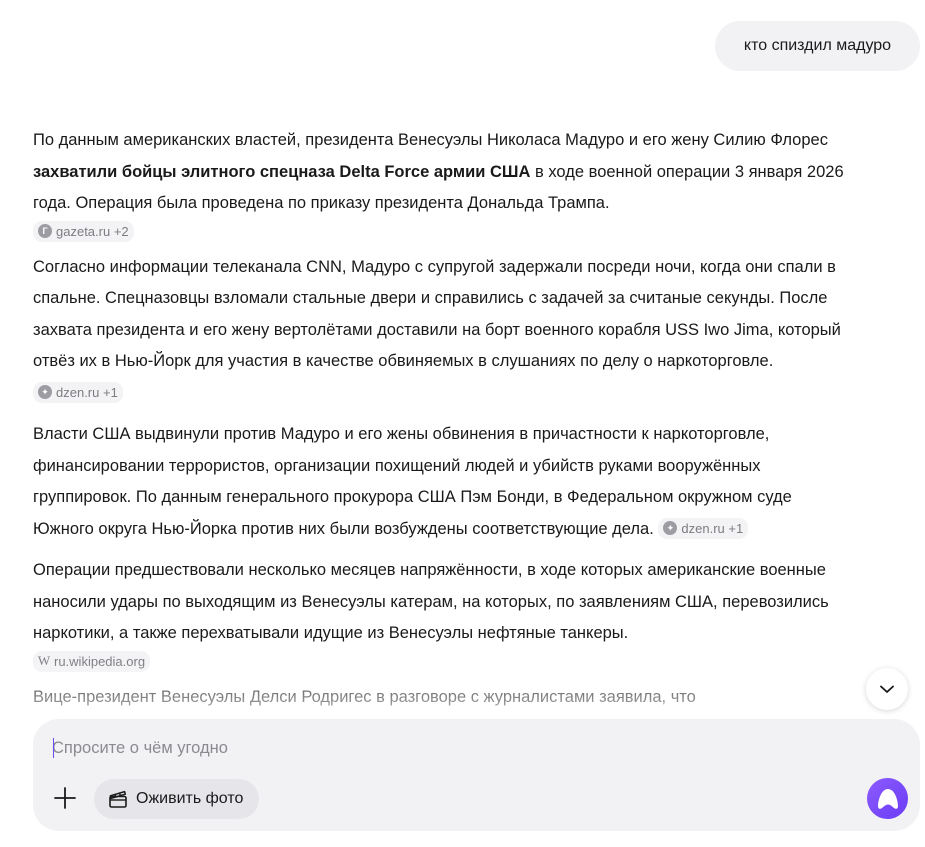 This screenshot has width=925, height=847. I want to click on alice-icon, so click(887, 798).